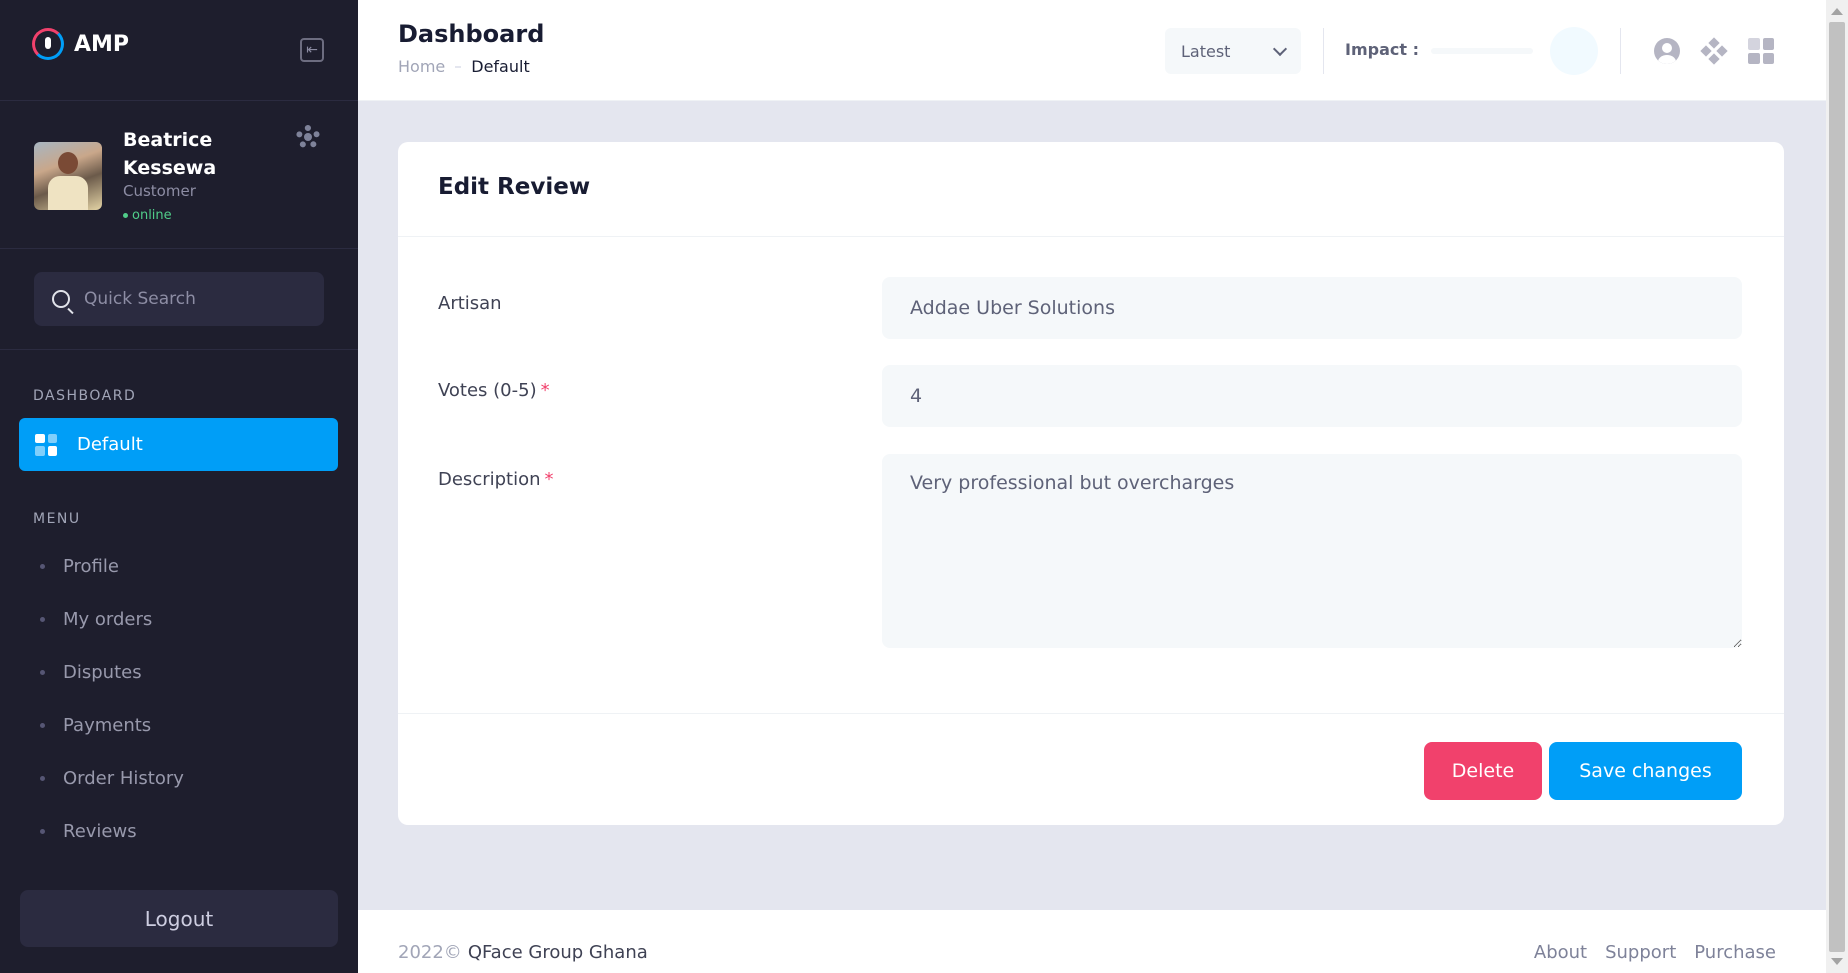 Image resolution: width=1848 pixels, height=973 pixels. Describe the element at coordinates (179, 619) in the screenshot. I see `sidebar-item-my-orders: My orders` at that location.